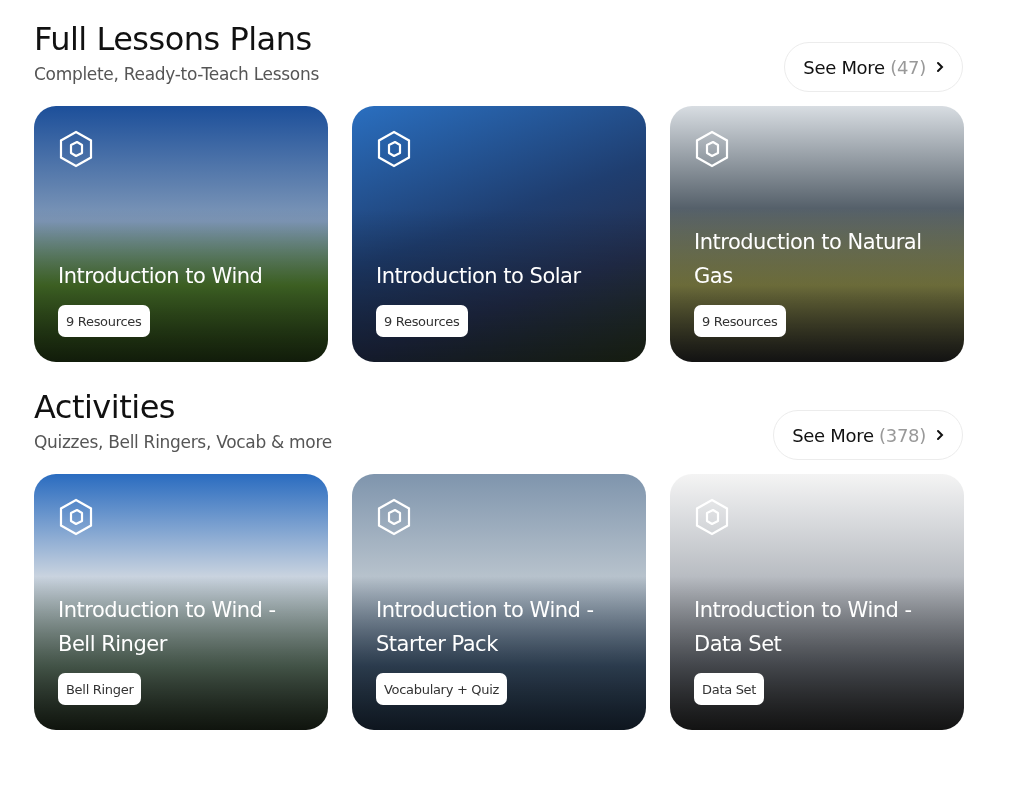 This screenshot has width=1024, height=805. I want to click on lesson-card: Introduction to Natural Gas 9 Resources, so click(817, 234).